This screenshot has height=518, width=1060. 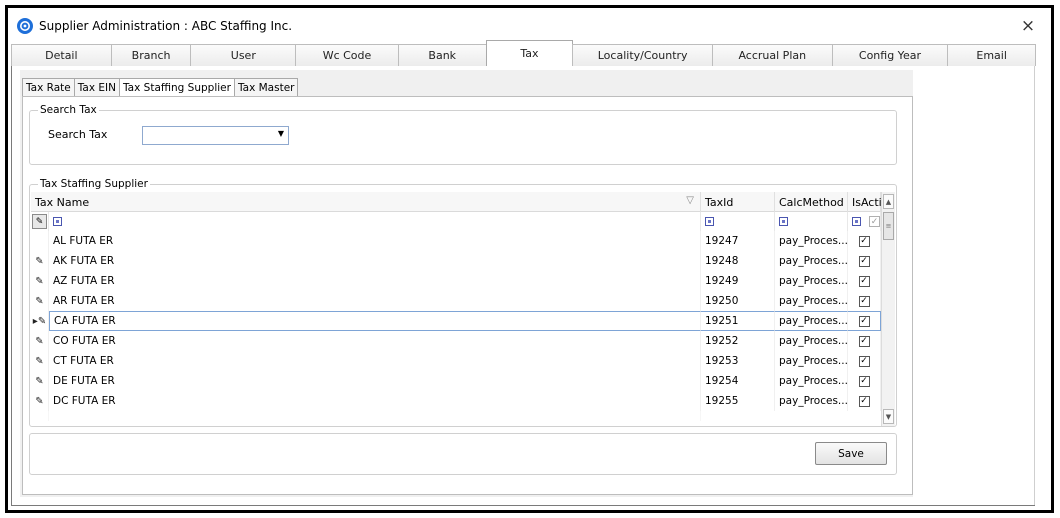 I want to click on row-indicator: ✎, so click(x=40, y=381).